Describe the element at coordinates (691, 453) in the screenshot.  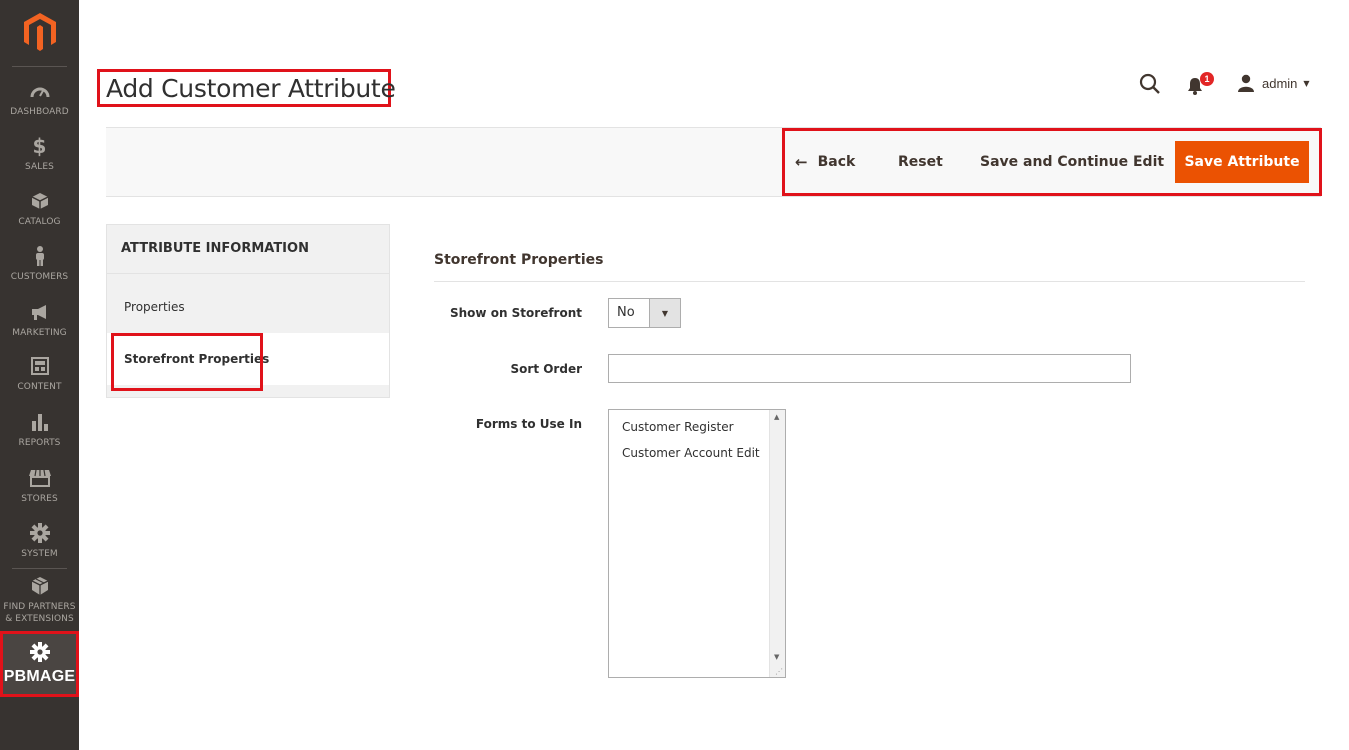
I see `option-customer-account-edit: Customer Account Edit` at that location.